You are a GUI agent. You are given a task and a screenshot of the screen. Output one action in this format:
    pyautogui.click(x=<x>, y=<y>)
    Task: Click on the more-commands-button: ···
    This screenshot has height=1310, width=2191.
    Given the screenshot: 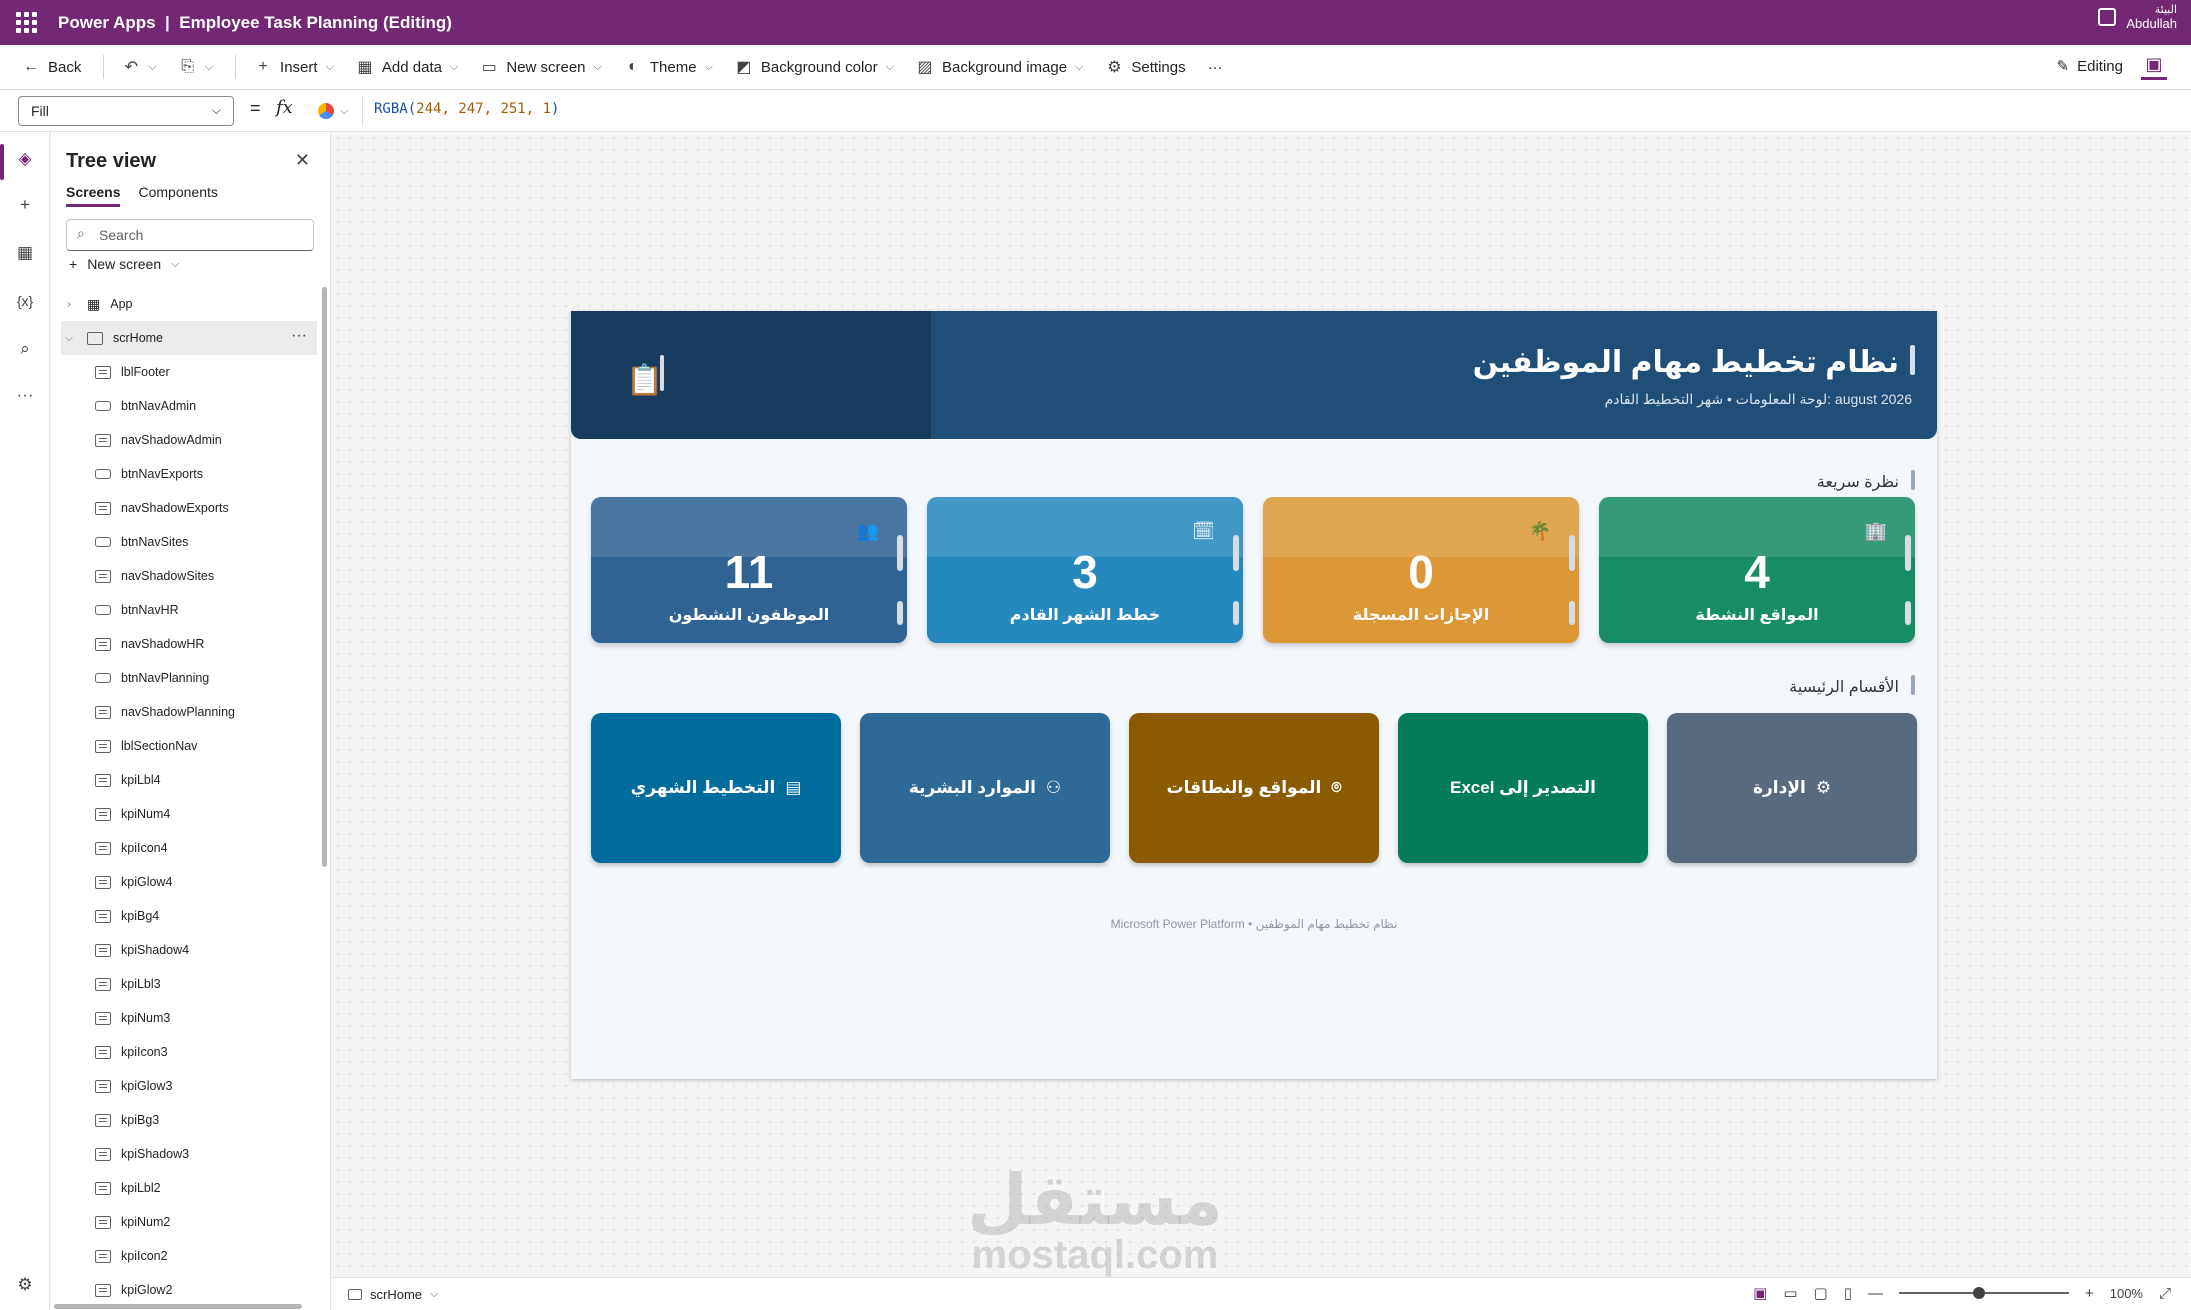 What is the action you would take?
    pyautogui.click(x=1215, y=67)
    